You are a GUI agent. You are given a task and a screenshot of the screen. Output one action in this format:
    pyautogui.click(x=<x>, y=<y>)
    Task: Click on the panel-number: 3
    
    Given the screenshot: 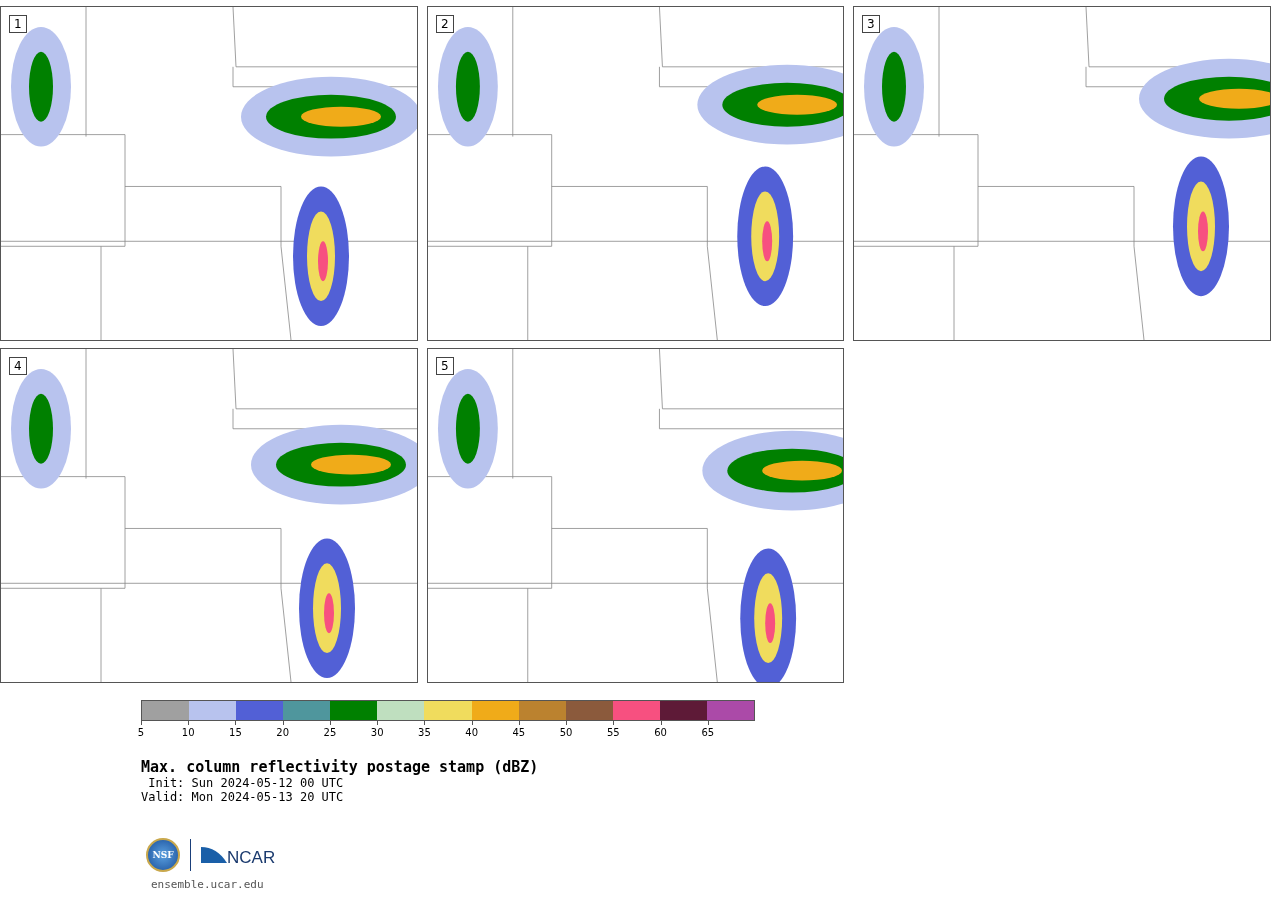 What is the action you would take?
    pyautogui.click(x=871, y=24)
    